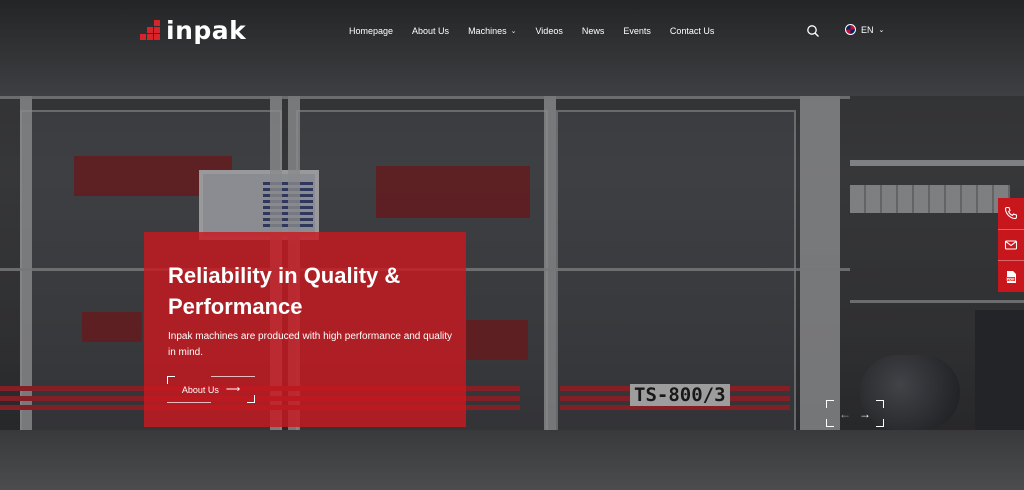 This screenshot has height=490, width=1024. I want to click on arrow-right-icon: ⟶, so click(233, 389).